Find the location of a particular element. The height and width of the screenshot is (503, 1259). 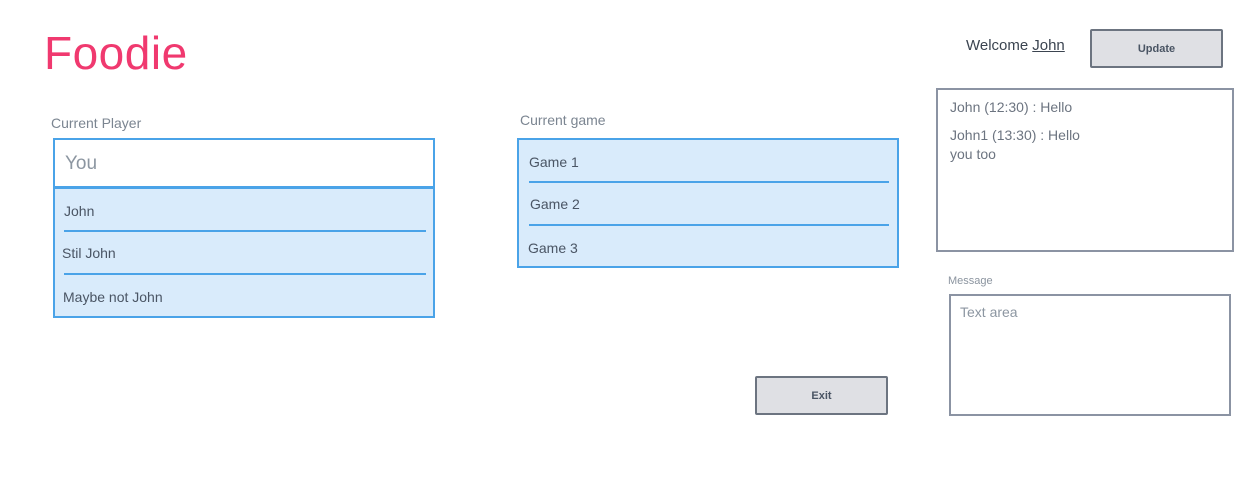

chat-message: John (12:30) : Hello is located at coordinates (1011, 107).